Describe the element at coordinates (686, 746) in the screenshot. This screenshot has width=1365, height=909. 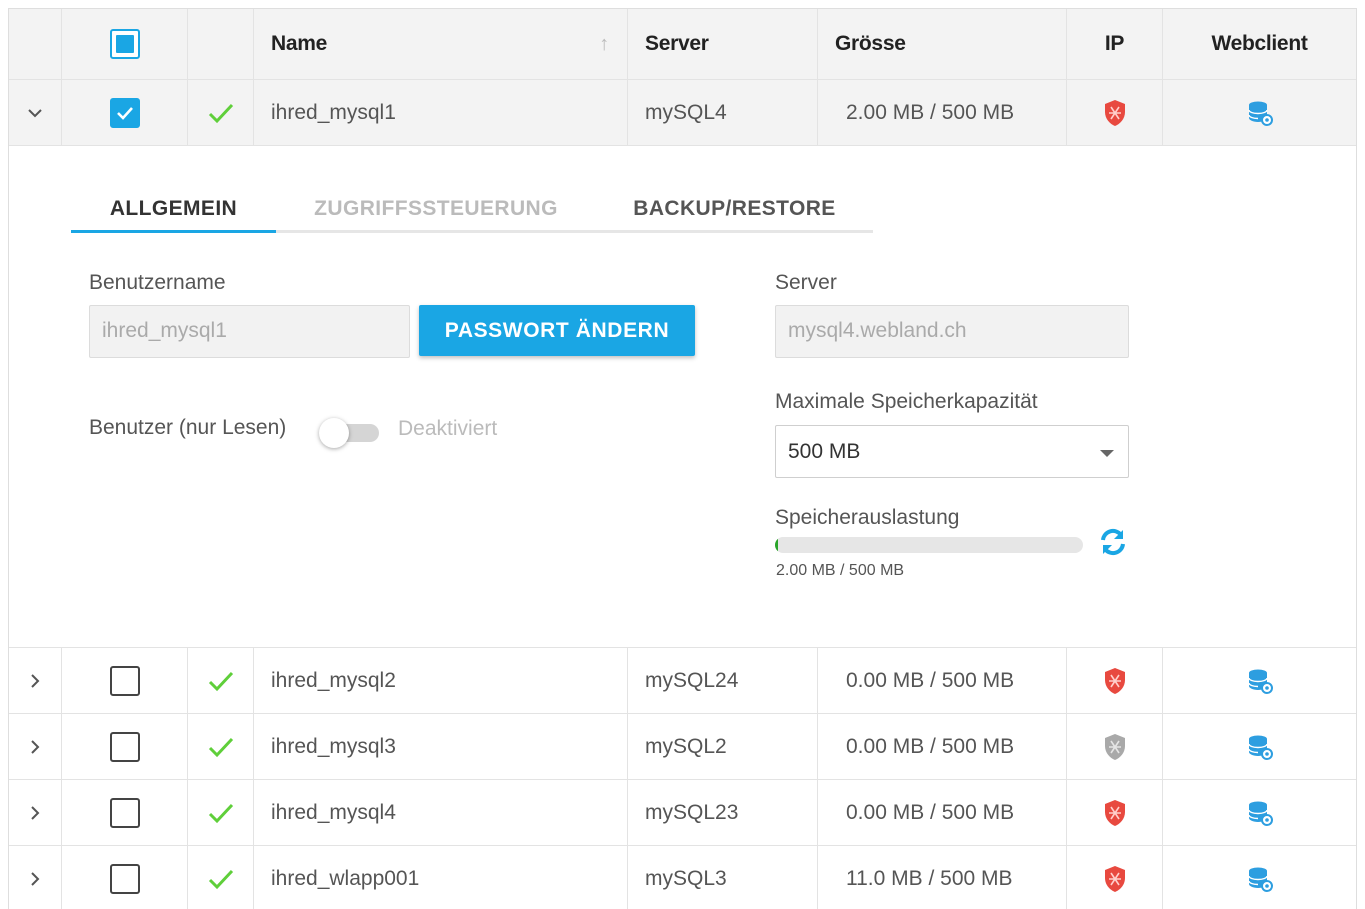
I see `db-server: mySQL2` at that location.